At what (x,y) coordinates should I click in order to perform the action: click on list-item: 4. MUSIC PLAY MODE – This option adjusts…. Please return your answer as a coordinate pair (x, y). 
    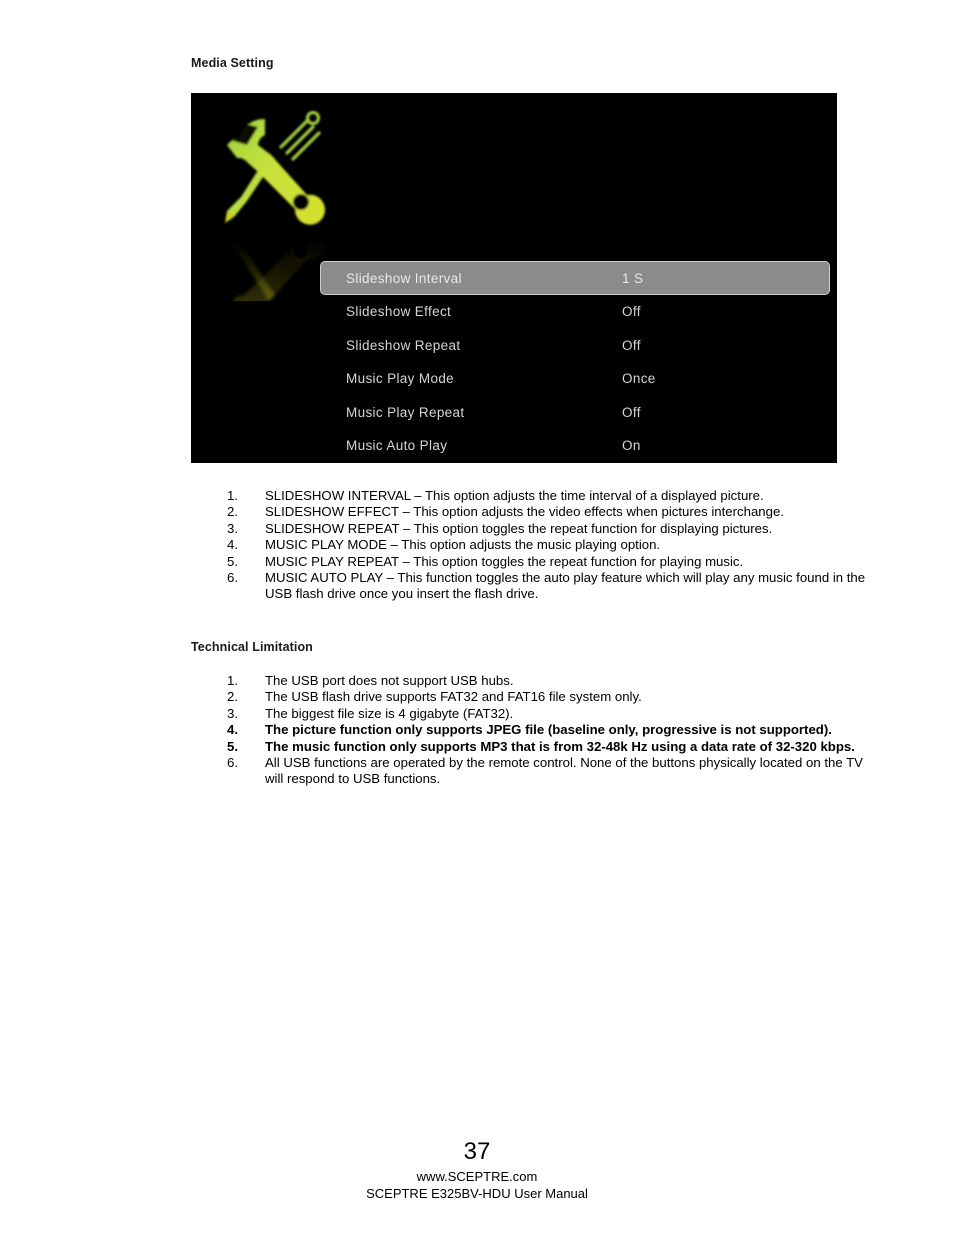
    Looking at the image, I should click on (547, 545).